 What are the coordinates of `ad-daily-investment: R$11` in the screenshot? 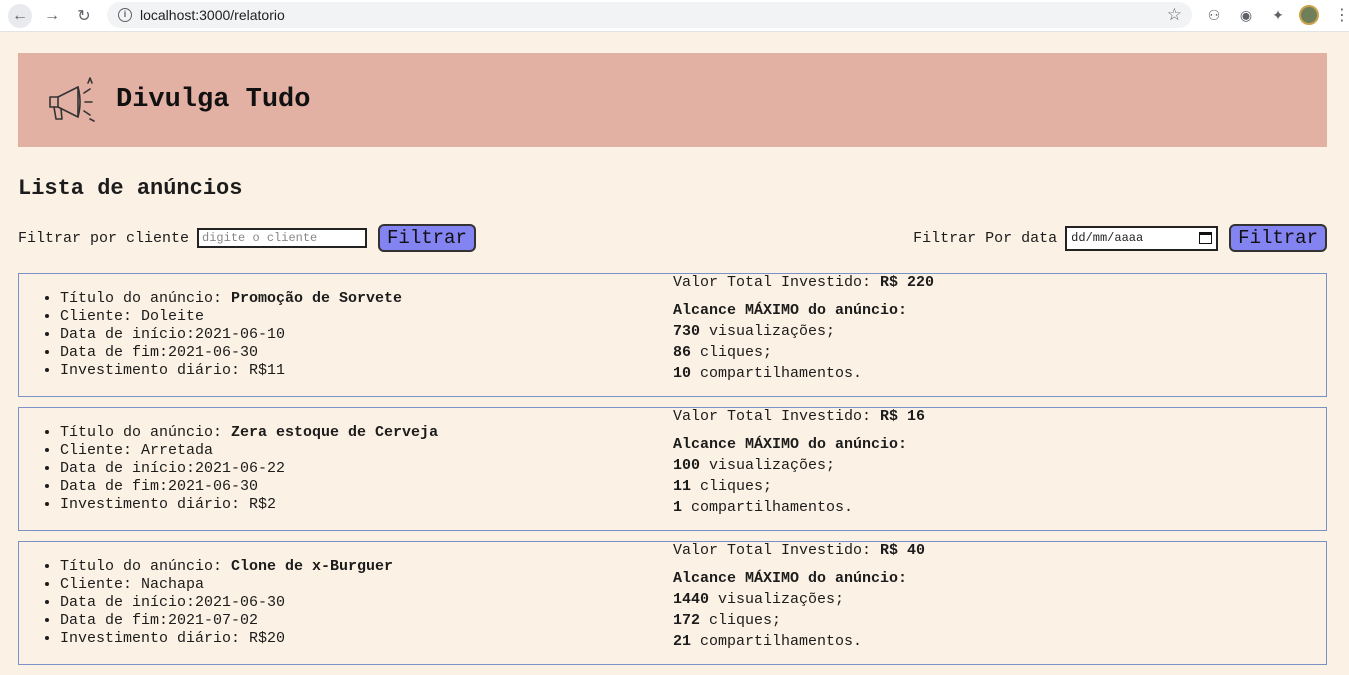 It's located at (267, 370).